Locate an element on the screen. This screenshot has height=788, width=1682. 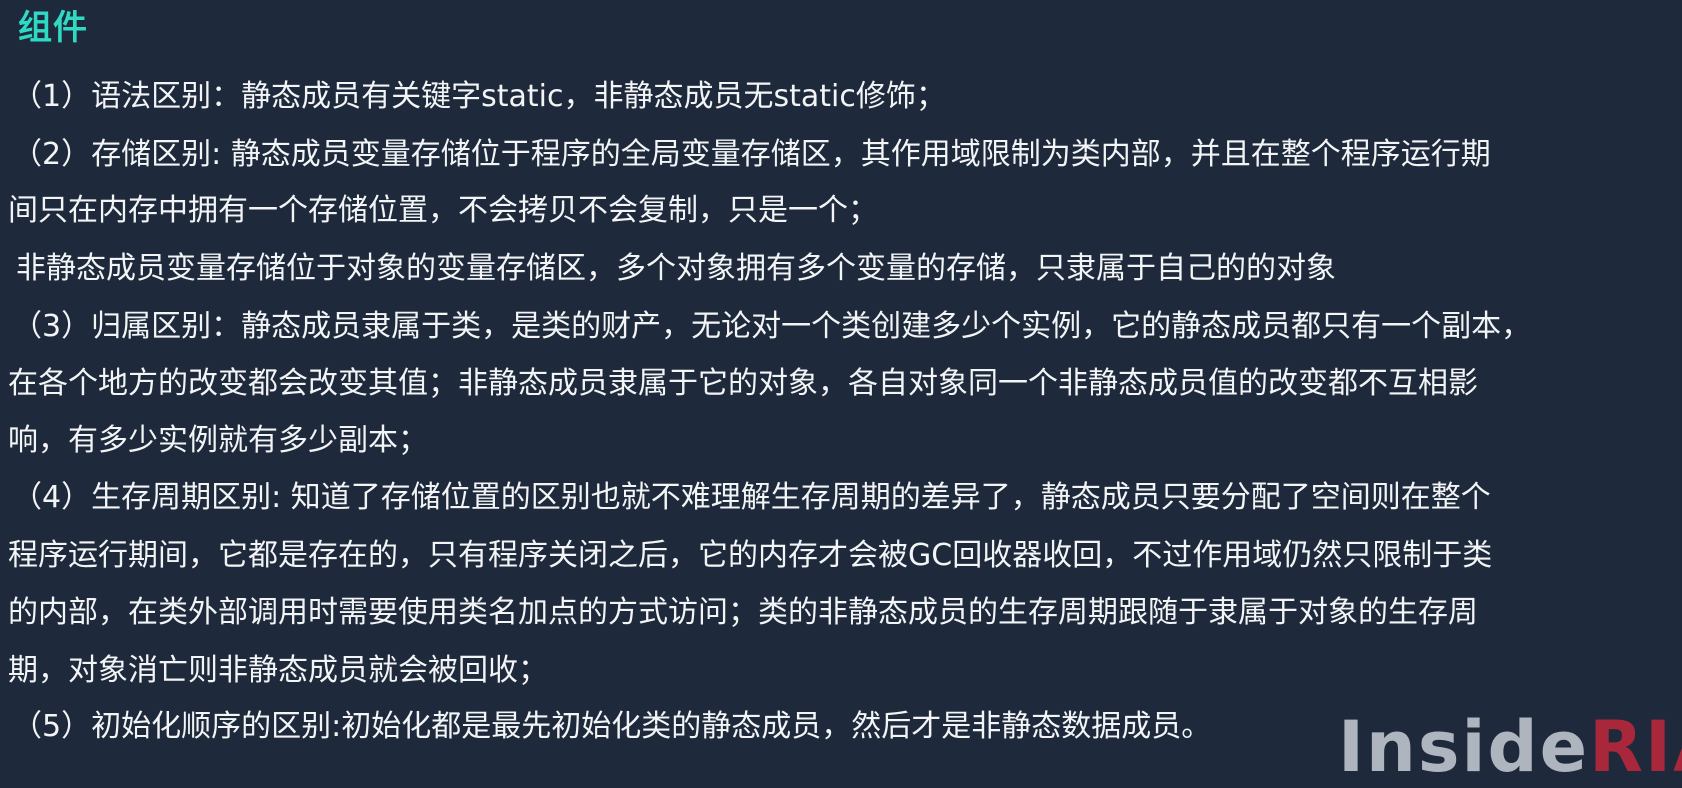
slide-title: 组件 is located at coordinates (53, 28).